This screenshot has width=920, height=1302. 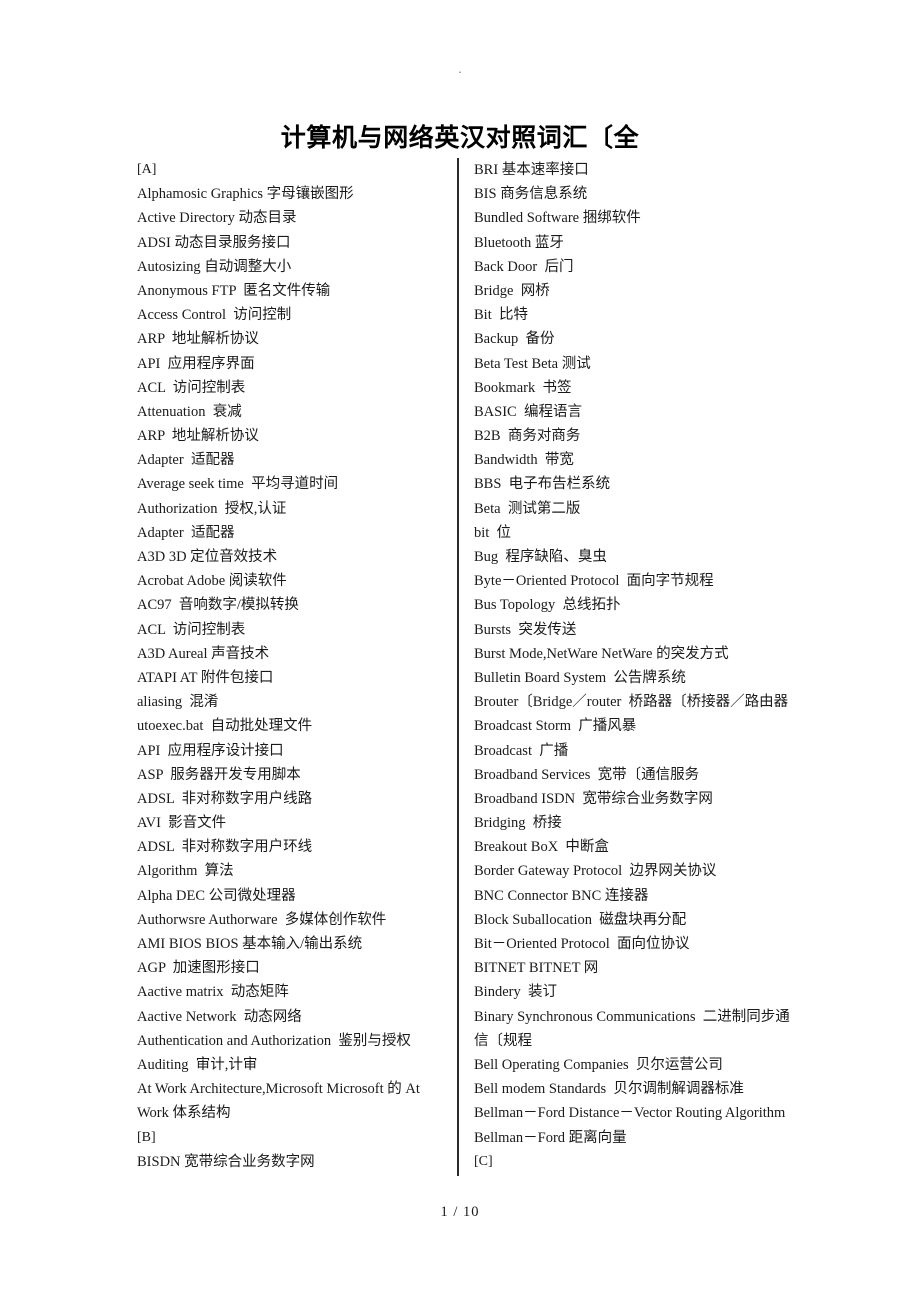 What do you see at coordinates (518, 823) in the screenshot?
I see `glossary-entry: Bridging 桥接` at bounding box center [518, 823].